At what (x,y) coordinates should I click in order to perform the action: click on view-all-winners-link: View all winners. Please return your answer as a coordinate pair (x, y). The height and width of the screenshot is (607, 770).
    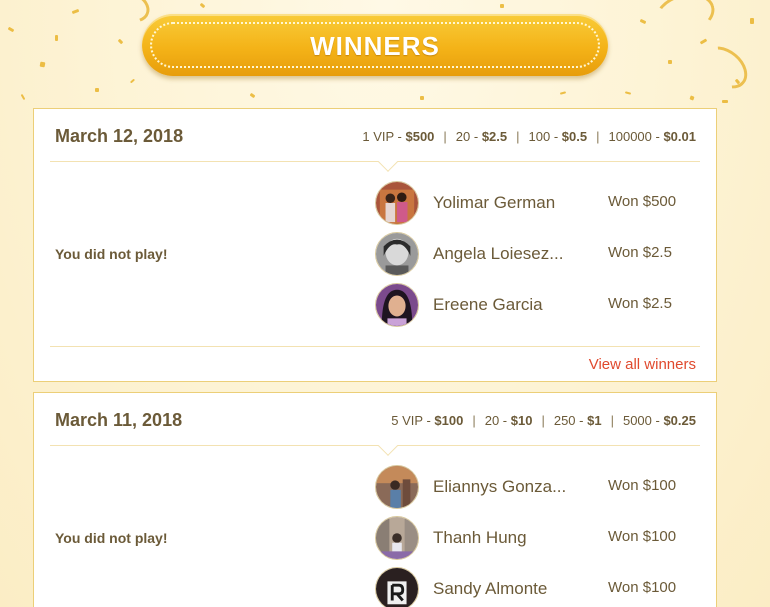
    Looking at the image, I should click on (642, 364).